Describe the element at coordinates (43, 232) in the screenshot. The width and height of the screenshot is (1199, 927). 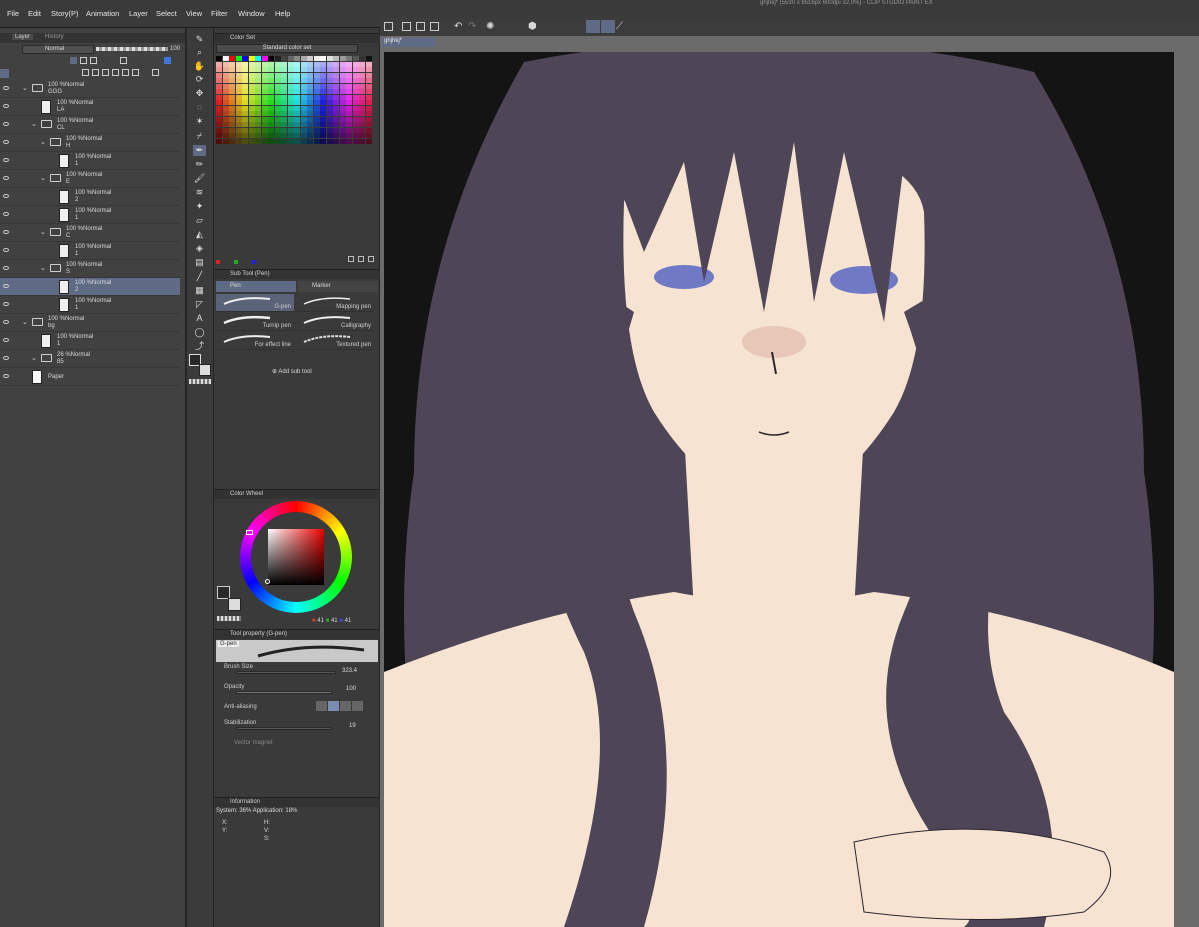
I see `expand-chevron-icon: ⌄` at that location.